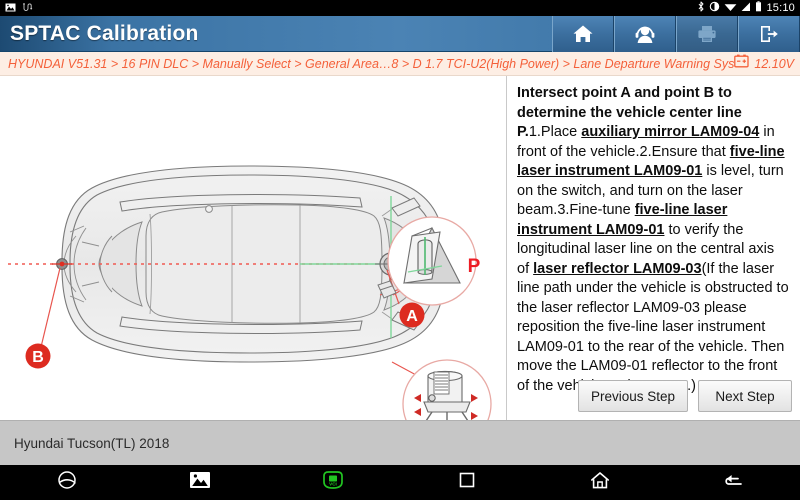 This screenshot has width=800, height=500. I want to click on screenshot-button, so click(199, 482).